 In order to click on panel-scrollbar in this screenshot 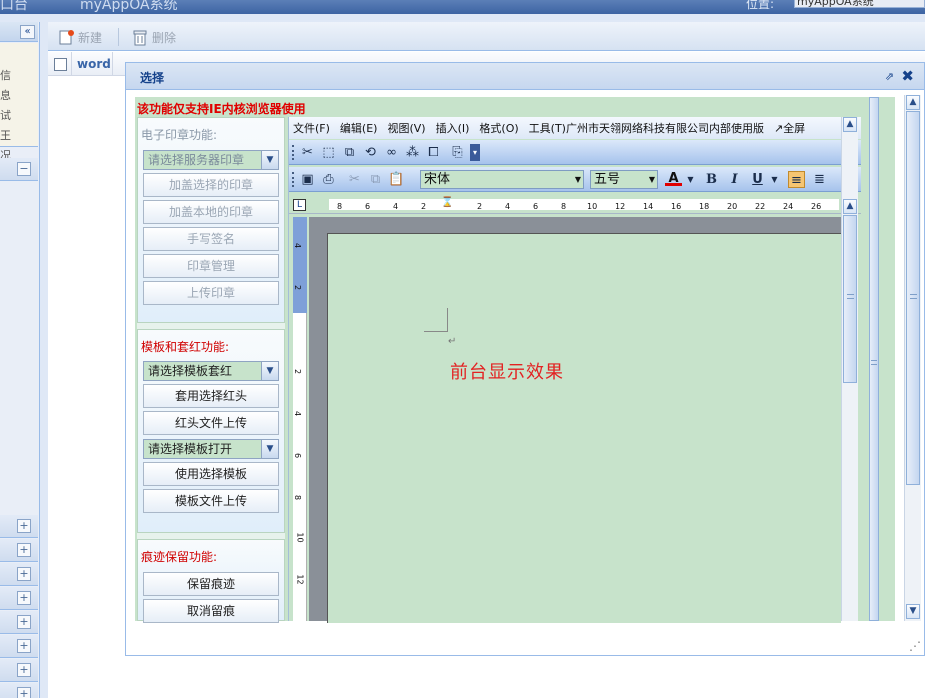, I will do `click(874, 359)`.